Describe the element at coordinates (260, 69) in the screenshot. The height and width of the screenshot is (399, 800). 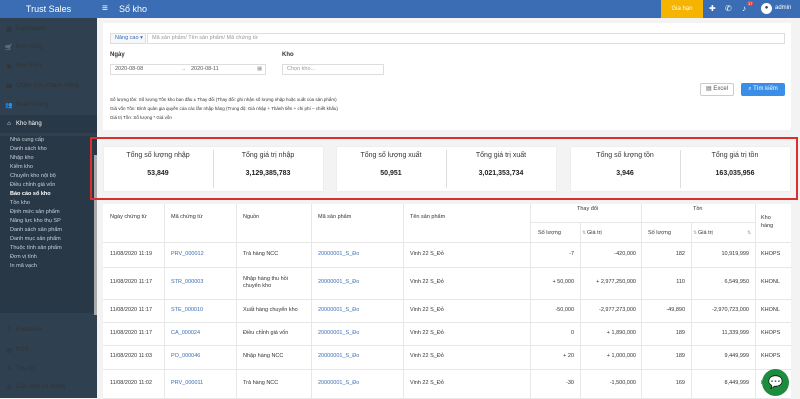
I see `calendar-icon: ▦` at that location.